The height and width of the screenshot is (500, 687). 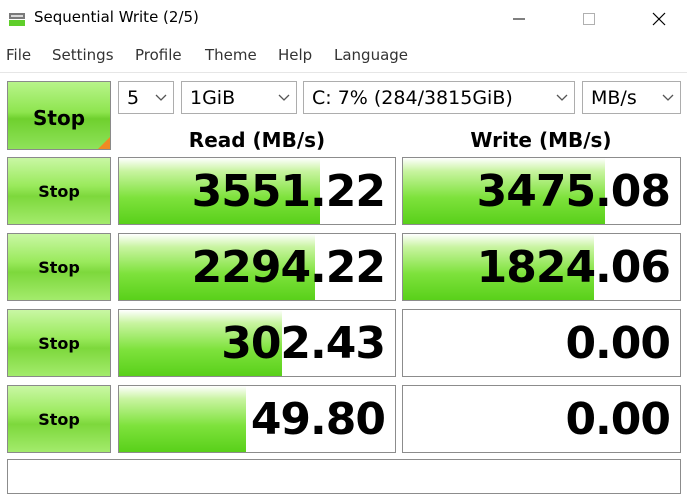 What do you see at coordinates (158, 55) in the screenshot?
I see `menu-profile: Profile` at bounding box center [158, 55].